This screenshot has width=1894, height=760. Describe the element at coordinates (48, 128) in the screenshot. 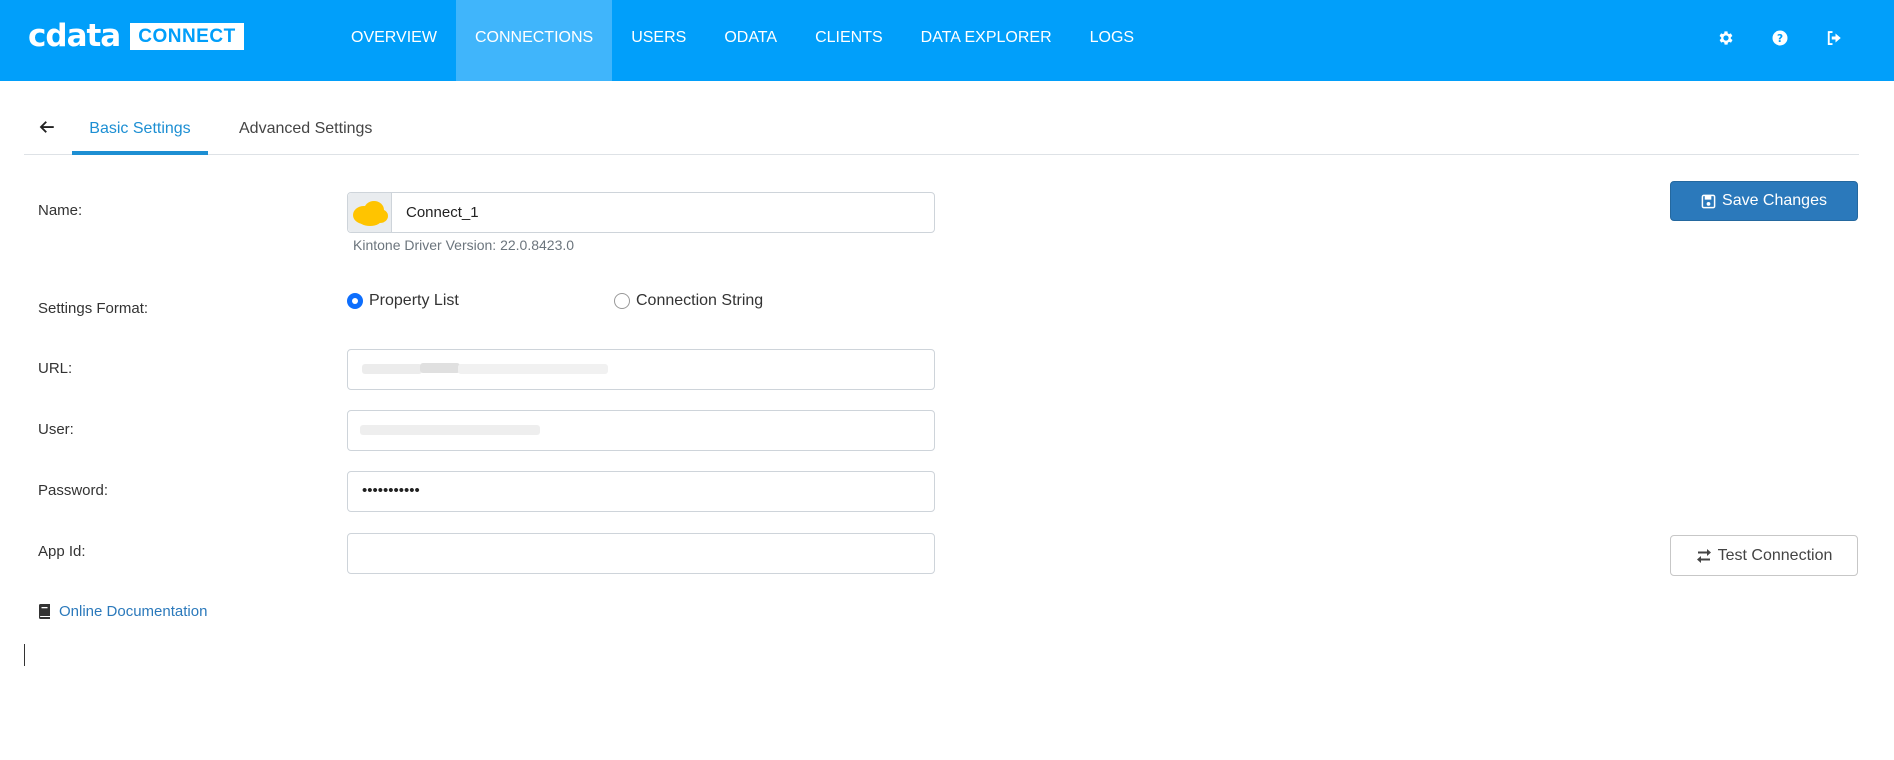

I see `arrow-left-icon` at that location.